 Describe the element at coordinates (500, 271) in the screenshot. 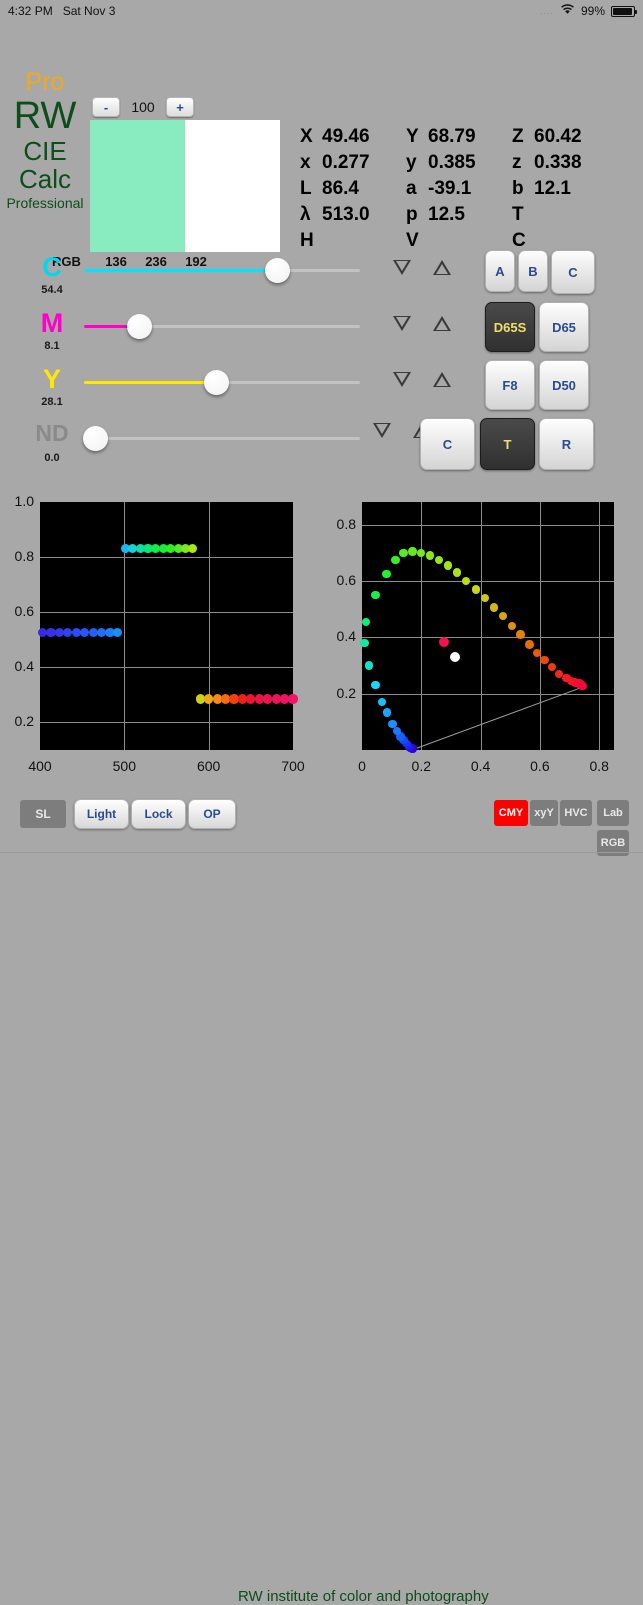

I see `illuminant-button-a-0: A` at that location.